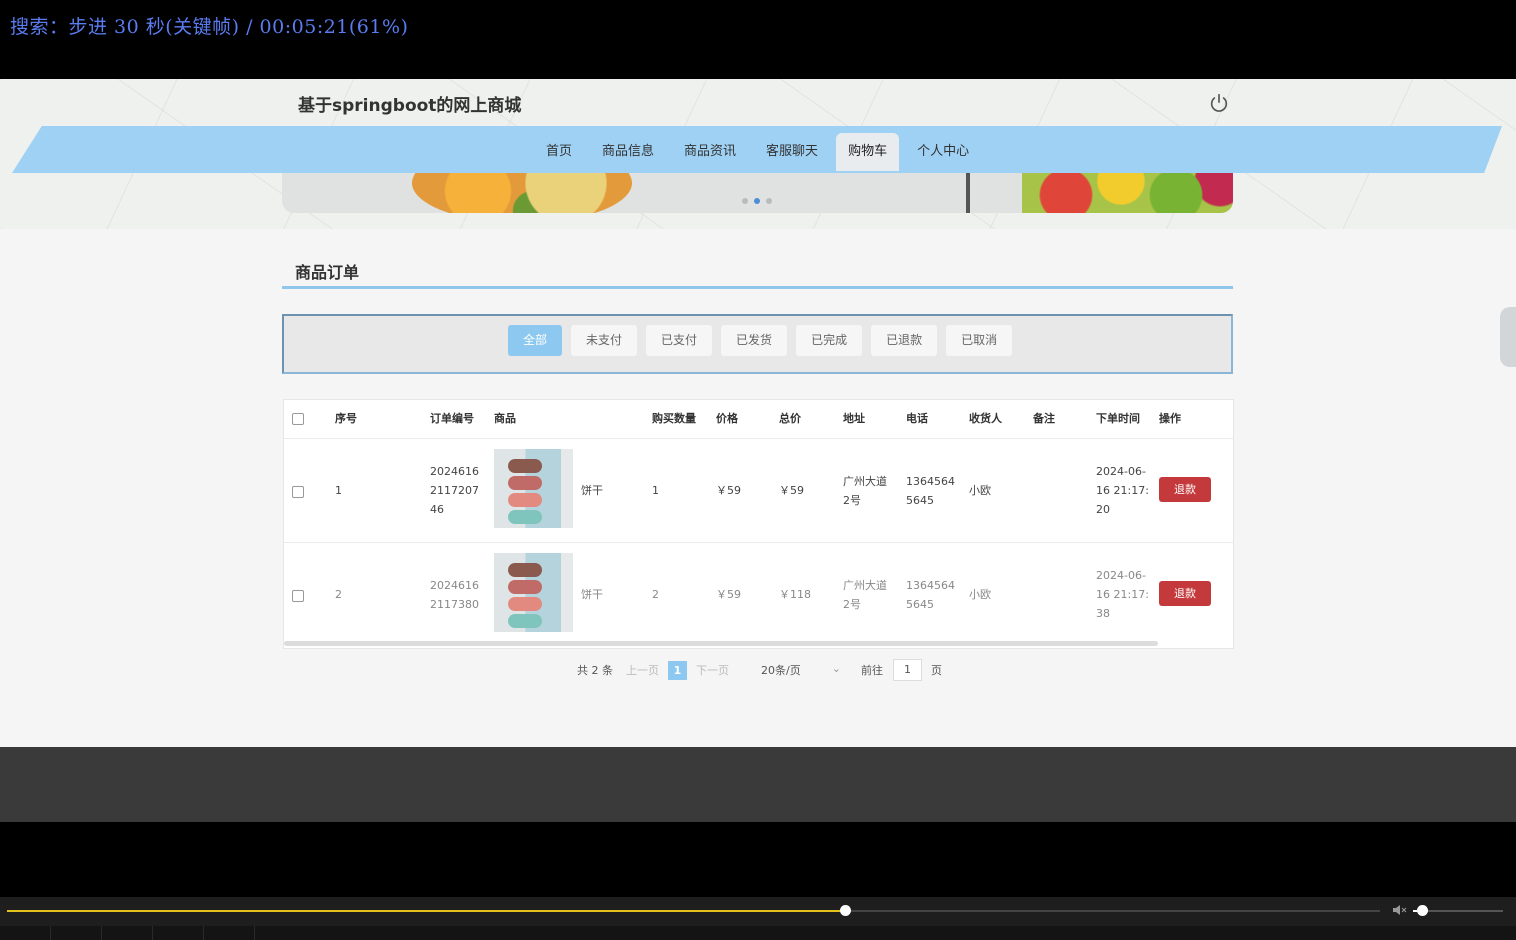 The image size is (1516, 940). Describe the element at coordinates (642, 670) in the screenshot. I see `prev-page-button: 上一页` at that location.